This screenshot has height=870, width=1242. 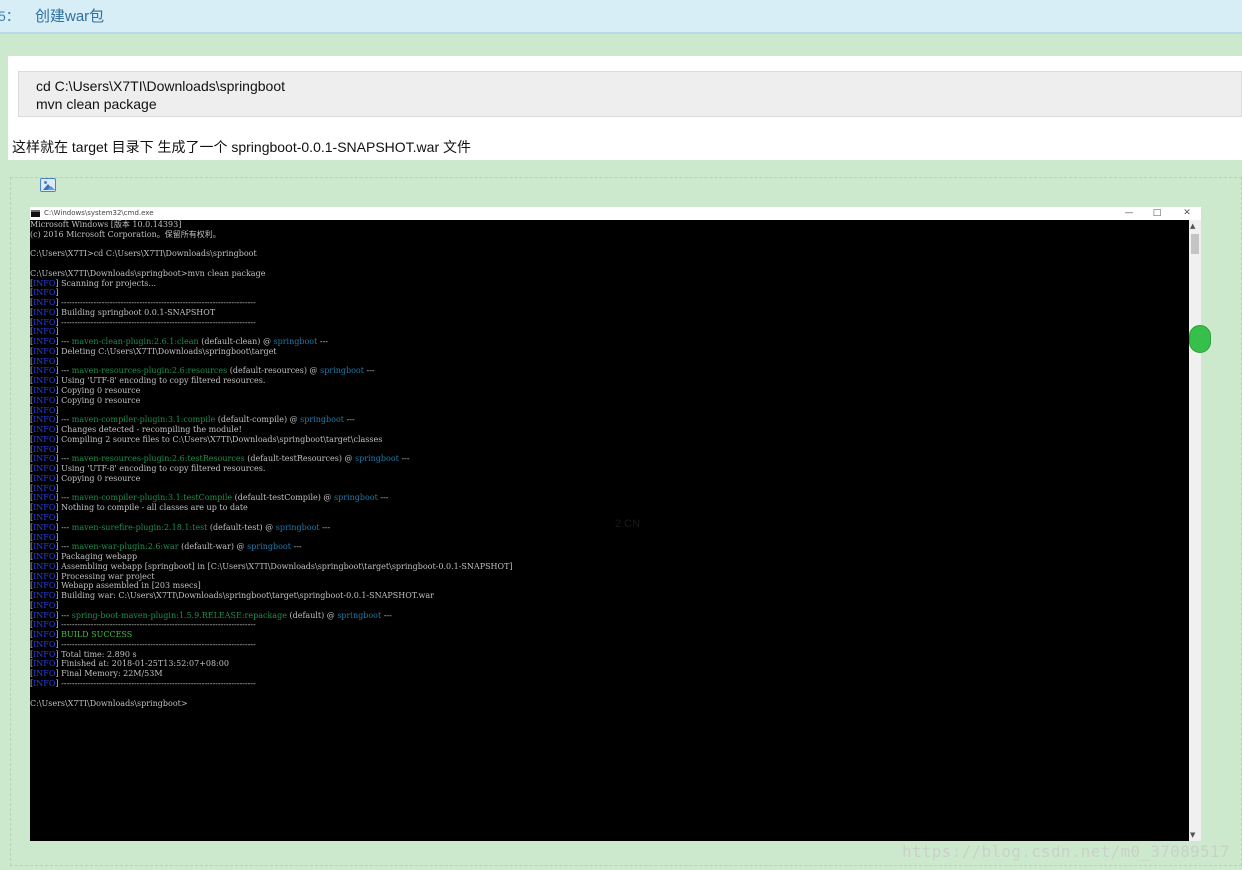 I want to click on step-header: 5： 创建war包, so click(x=621, y=17).